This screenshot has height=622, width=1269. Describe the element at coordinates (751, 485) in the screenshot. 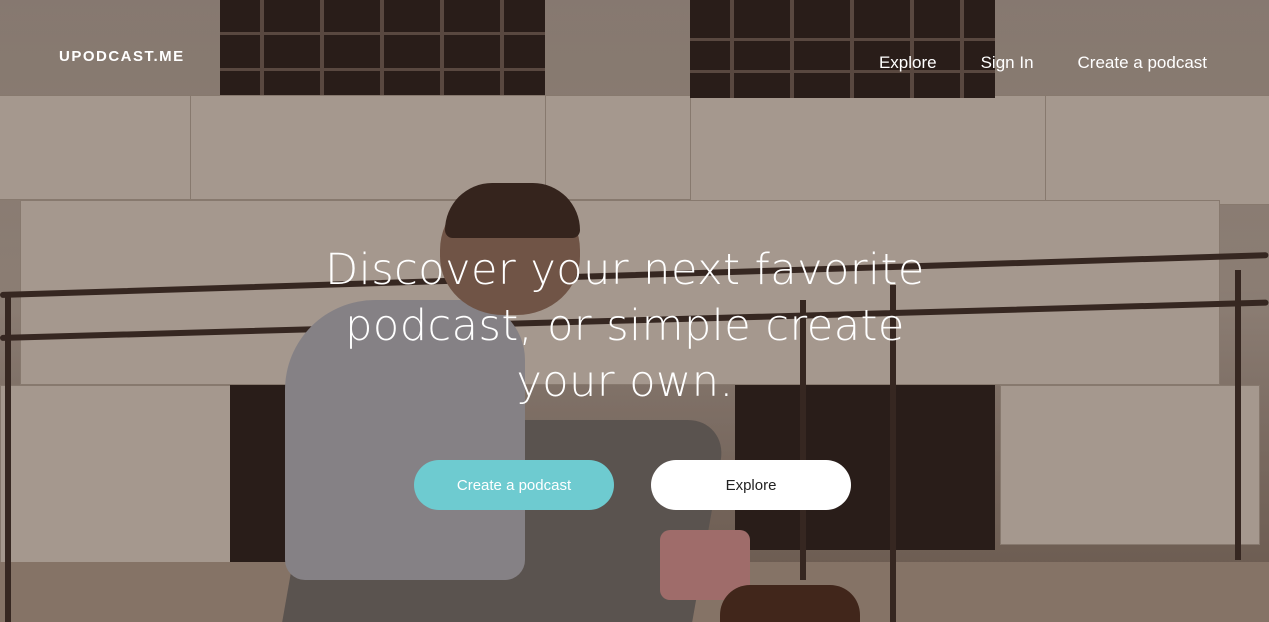

I see `explore-button: Explore` at that location.